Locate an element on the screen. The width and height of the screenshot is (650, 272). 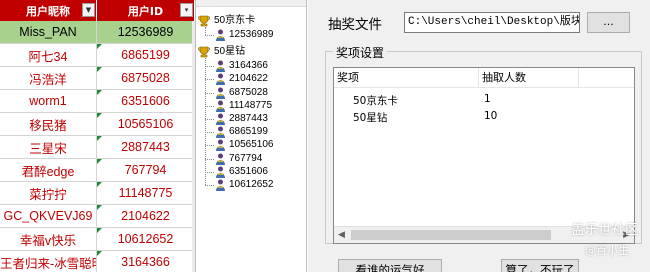
table-row: worm1 6351606 is located at coordinates (97, 101).